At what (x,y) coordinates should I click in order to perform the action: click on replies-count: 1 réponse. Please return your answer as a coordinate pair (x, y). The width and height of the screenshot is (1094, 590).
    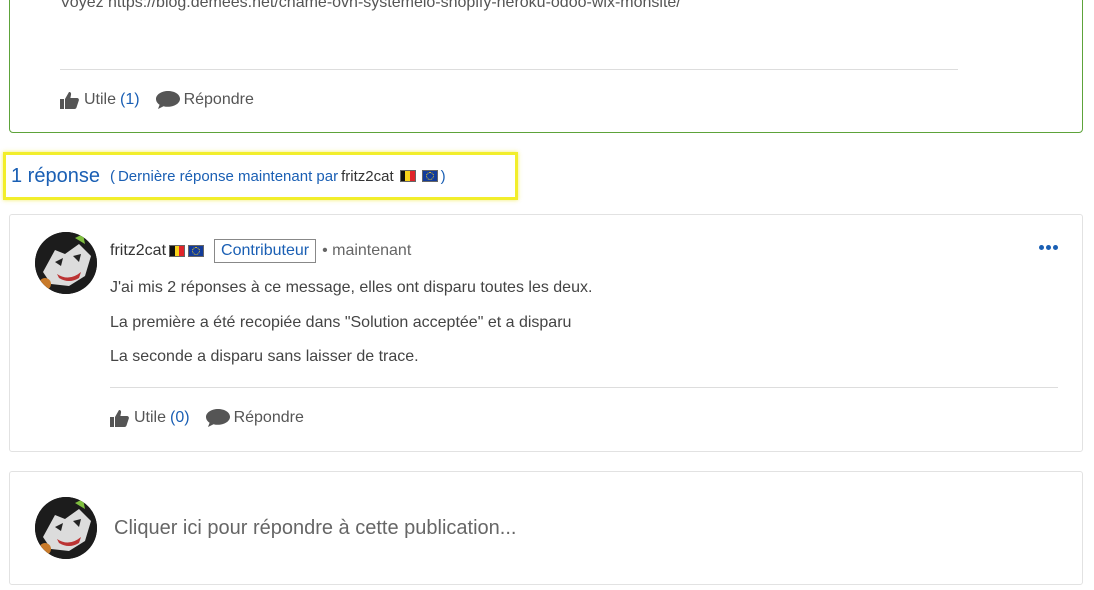
    Looking at the image, I should click on (55, 175).